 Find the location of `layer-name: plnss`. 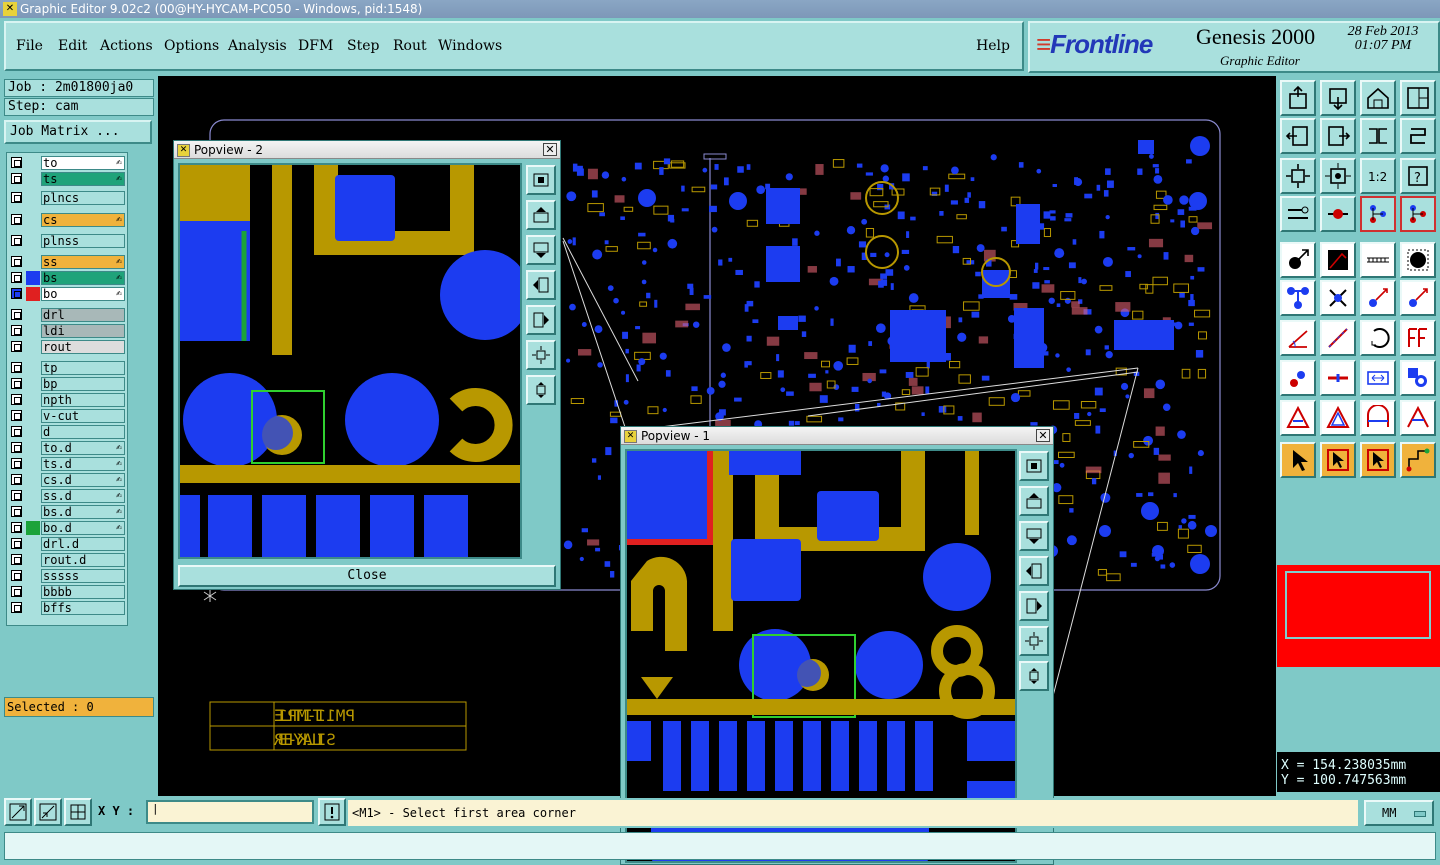

layer-name: plnss is located at coordinates (83, 241).